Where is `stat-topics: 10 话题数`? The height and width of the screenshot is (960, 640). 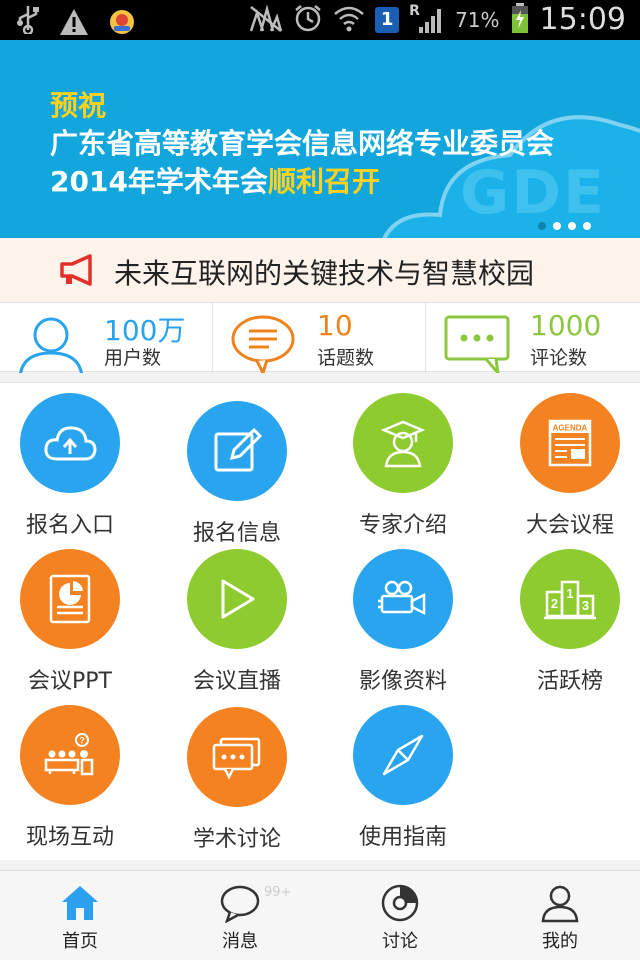
stat-topics: 10 话题数 is located at coordinates (319, 338).